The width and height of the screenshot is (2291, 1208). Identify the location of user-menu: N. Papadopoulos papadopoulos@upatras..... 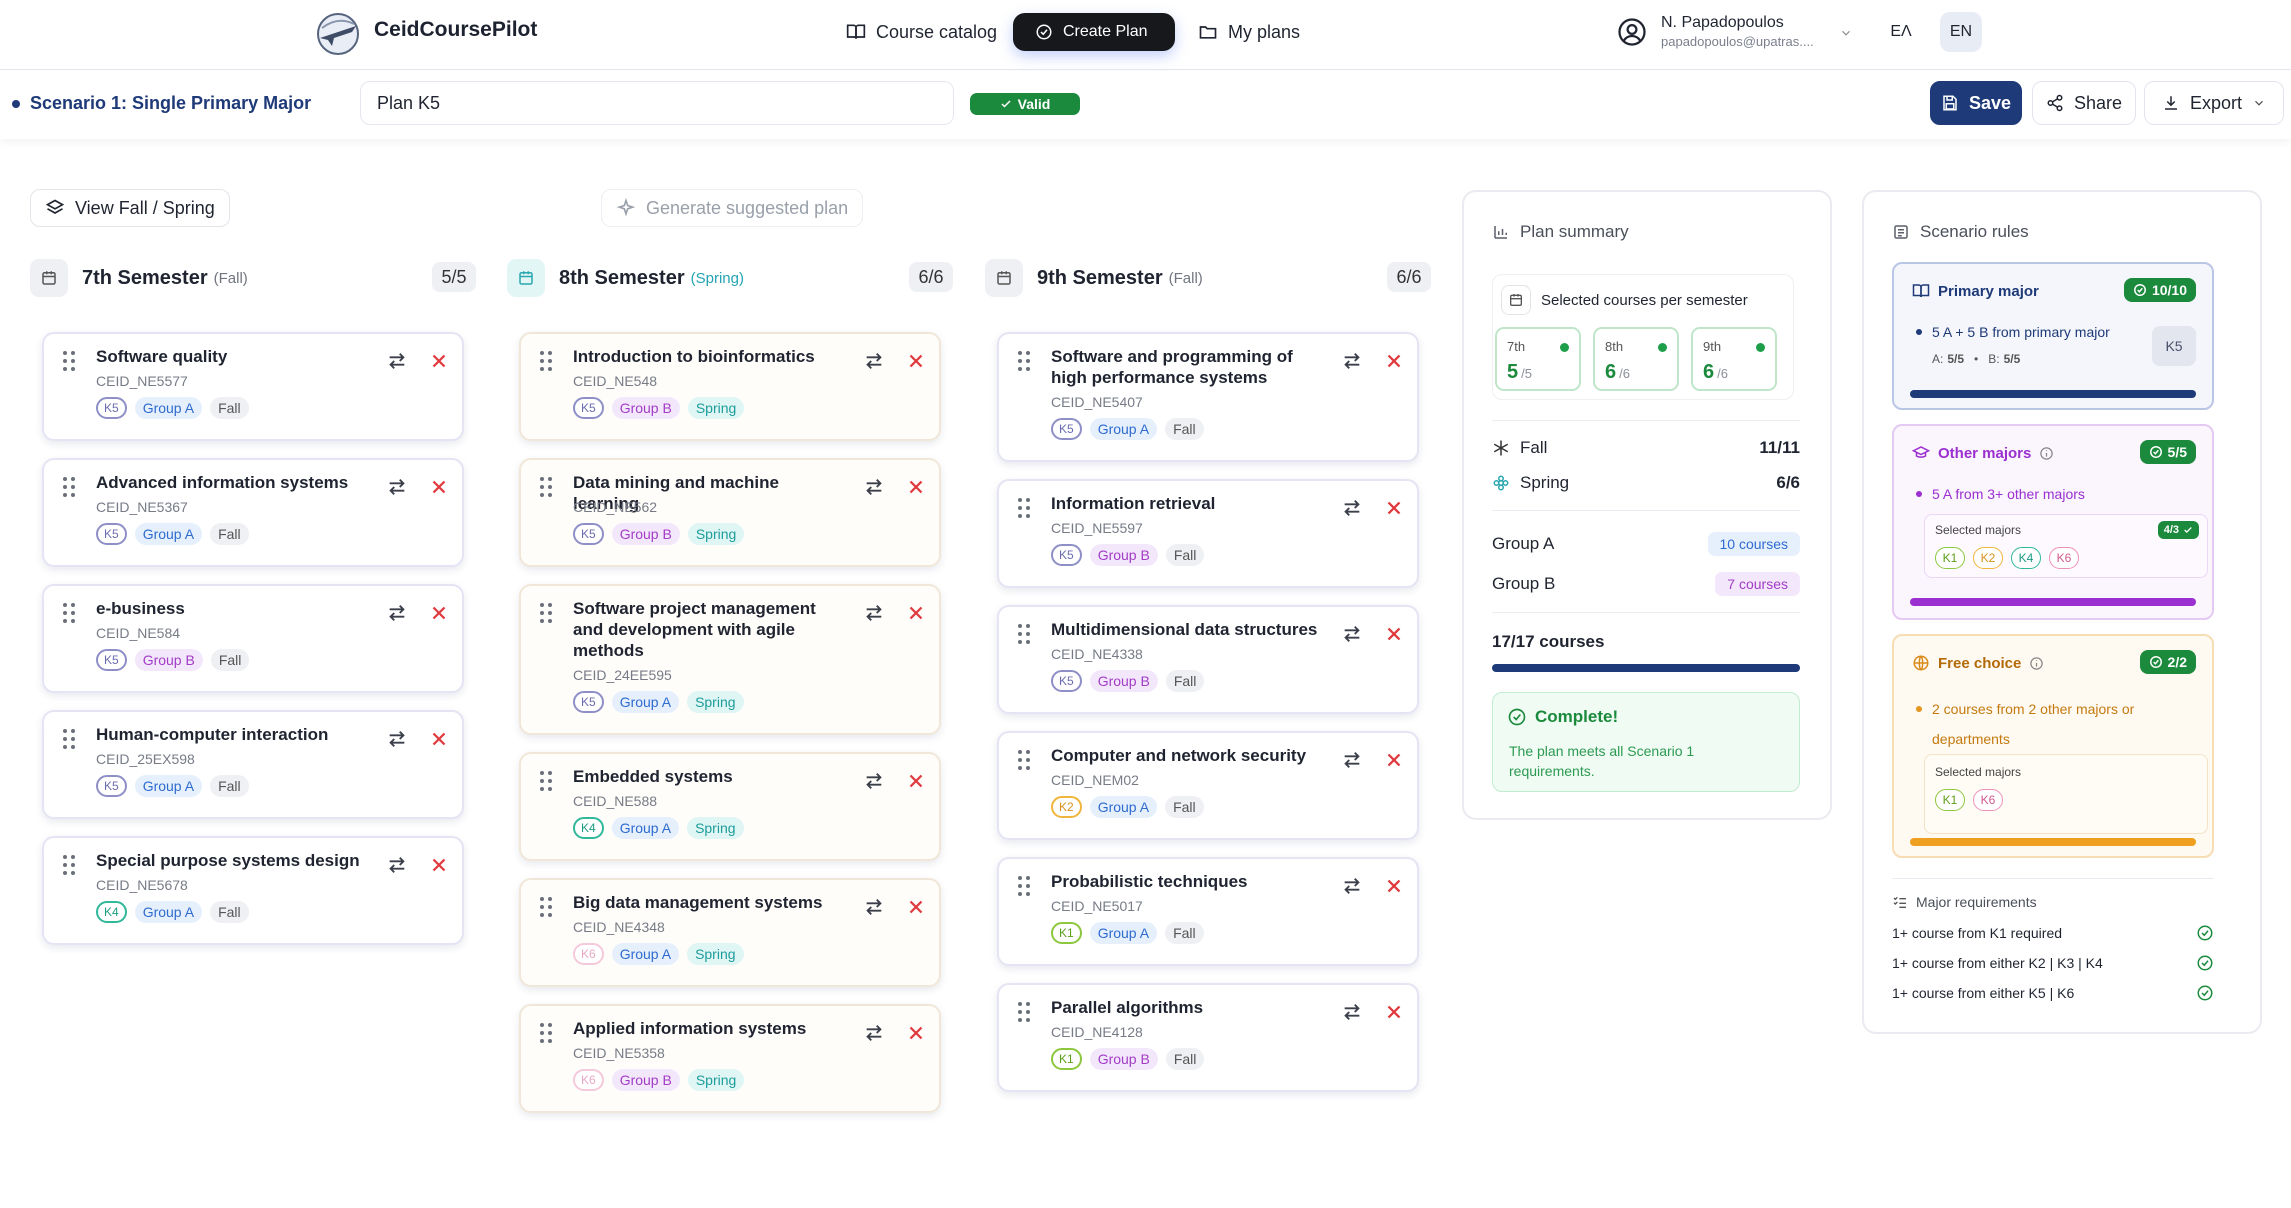
(1735, 32).